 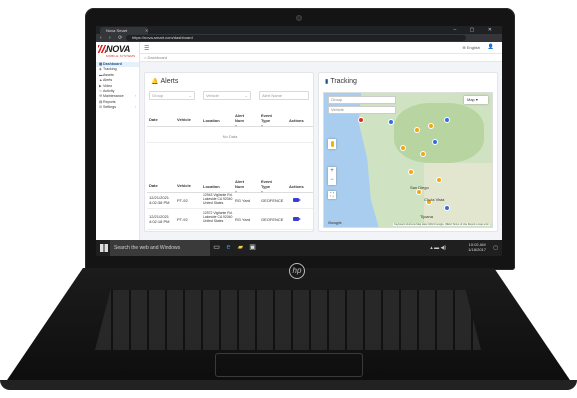 I want to click on close-tab-icon: ✕, so click(x=146, y=30).